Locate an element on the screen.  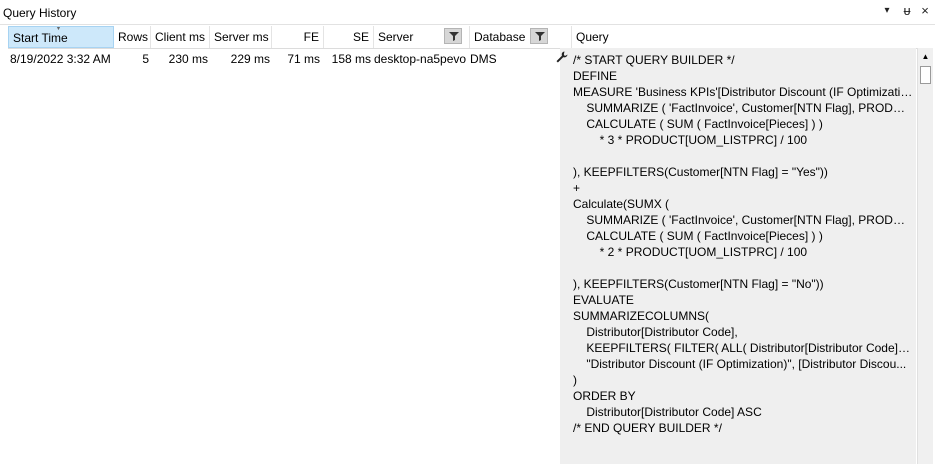
column-header-rows: Rows is located at coordinates (132, 37).